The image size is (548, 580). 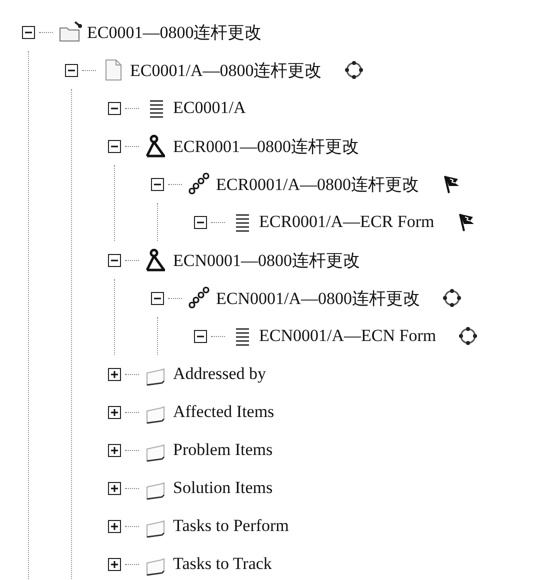 What do you see at coordinates (223, 412) in the screenshot?
I see `tree-item: Affected Items` at bounding box center [223, 412].